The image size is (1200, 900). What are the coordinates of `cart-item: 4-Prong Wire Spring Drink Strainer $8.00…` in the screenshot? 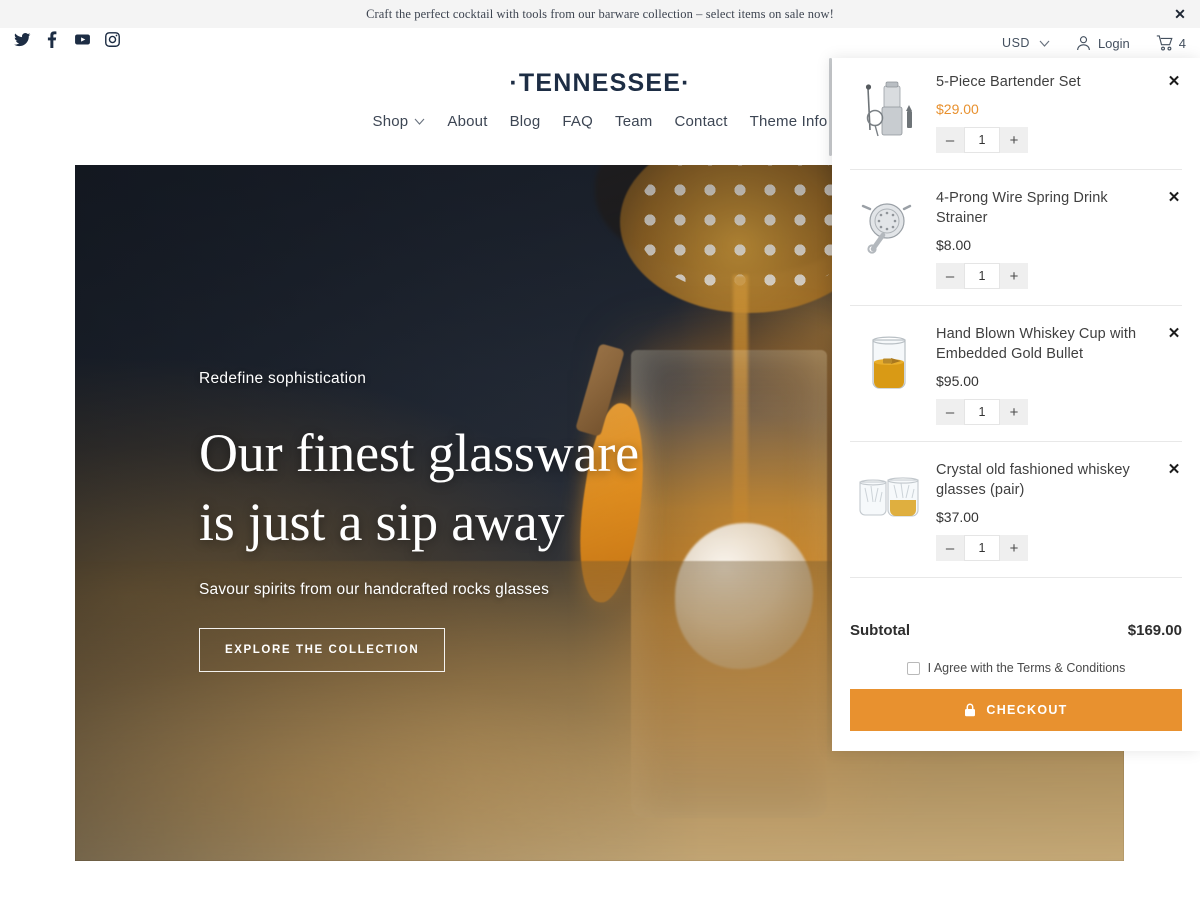 It's located at (1016, 238).